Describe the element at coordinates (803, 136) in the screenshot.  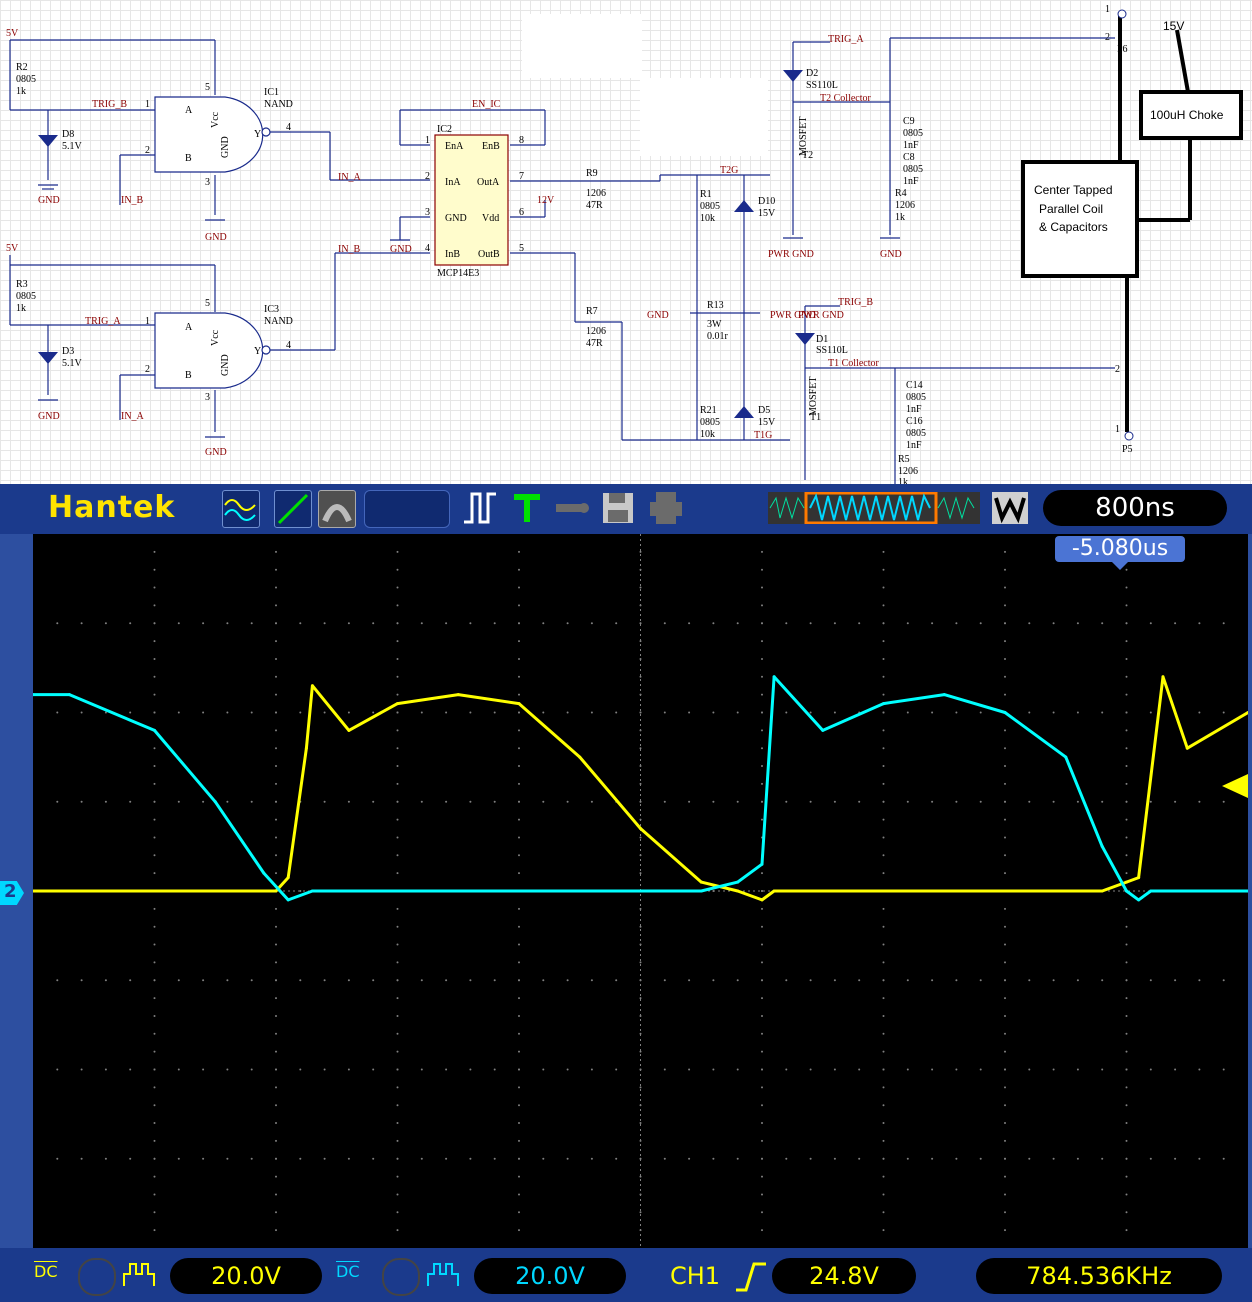
I see `t2-type: MOSFET` at that location.